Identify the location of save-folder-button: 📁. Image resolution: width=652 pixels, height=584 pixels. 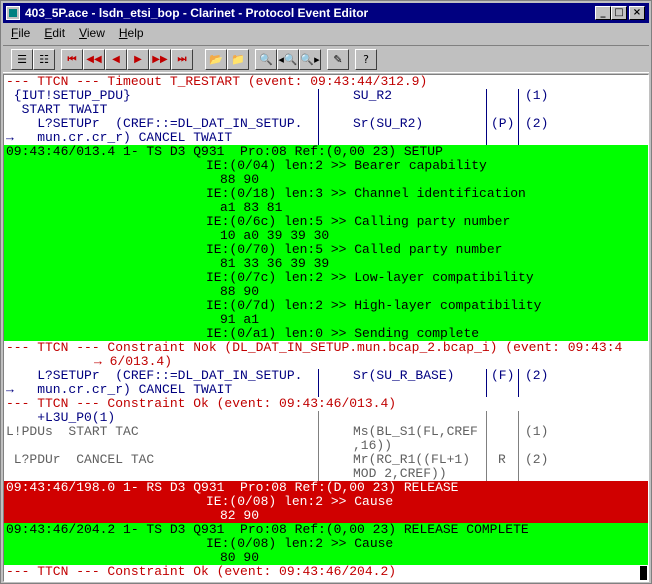
(238, 59).